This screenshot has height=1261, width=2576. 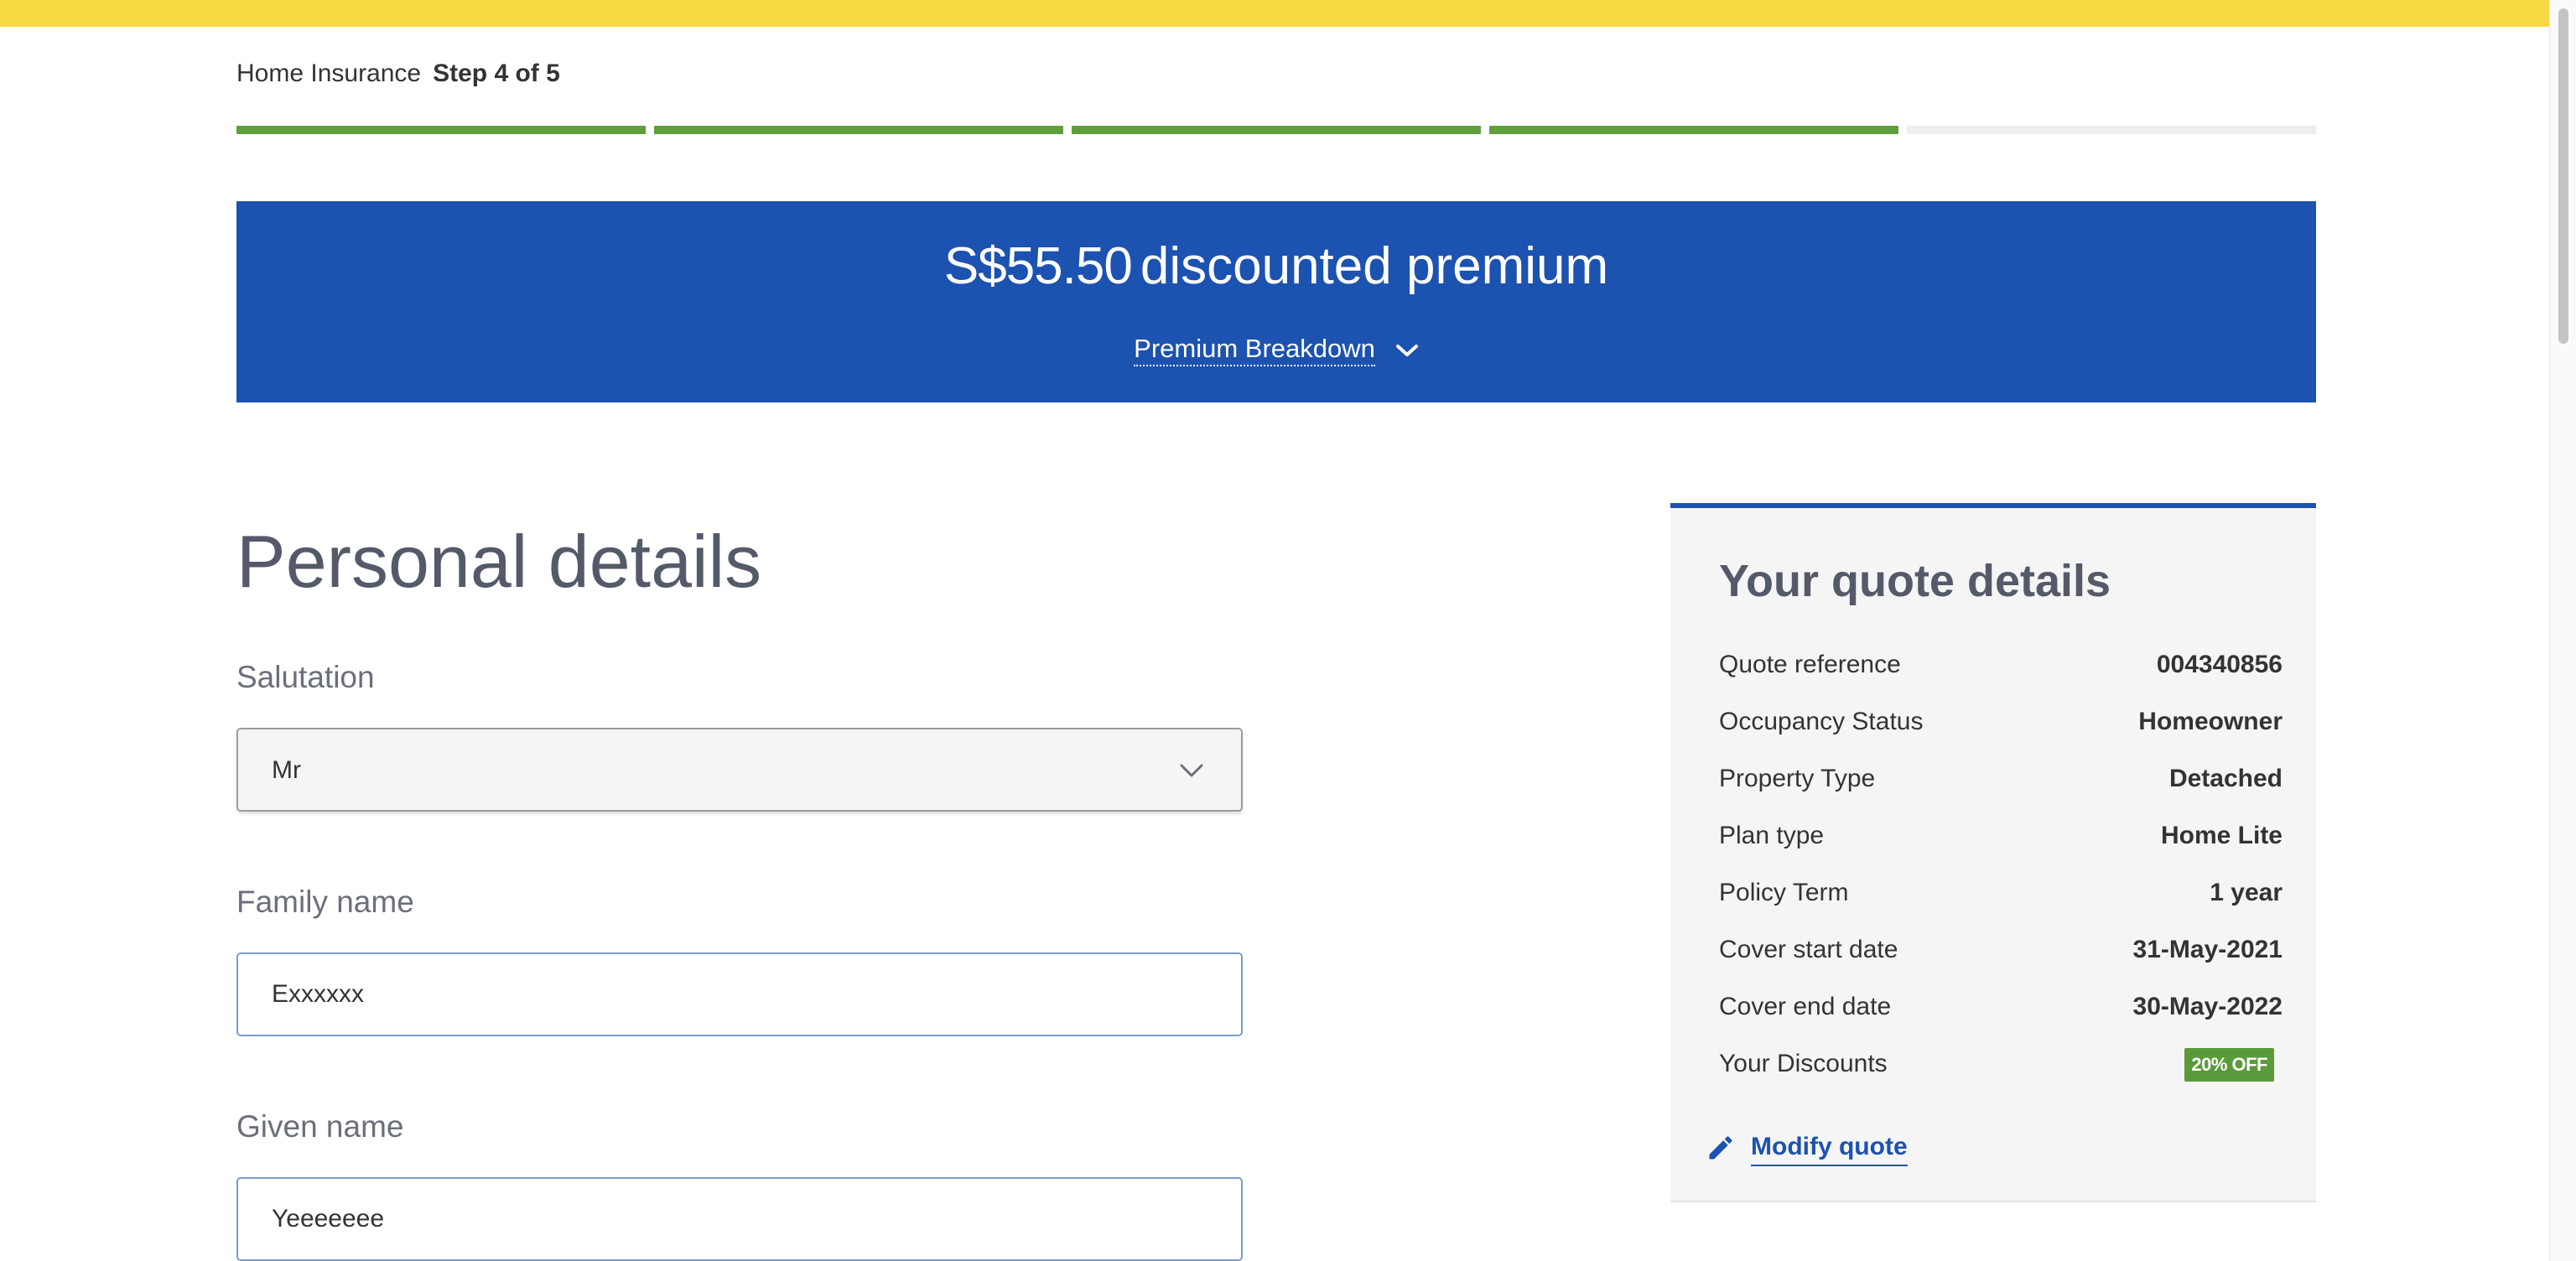 What do you see at coordinates (739, 770) in the screenshot?
I see `salutation-select: Mr` at bounding box center [739, 770].